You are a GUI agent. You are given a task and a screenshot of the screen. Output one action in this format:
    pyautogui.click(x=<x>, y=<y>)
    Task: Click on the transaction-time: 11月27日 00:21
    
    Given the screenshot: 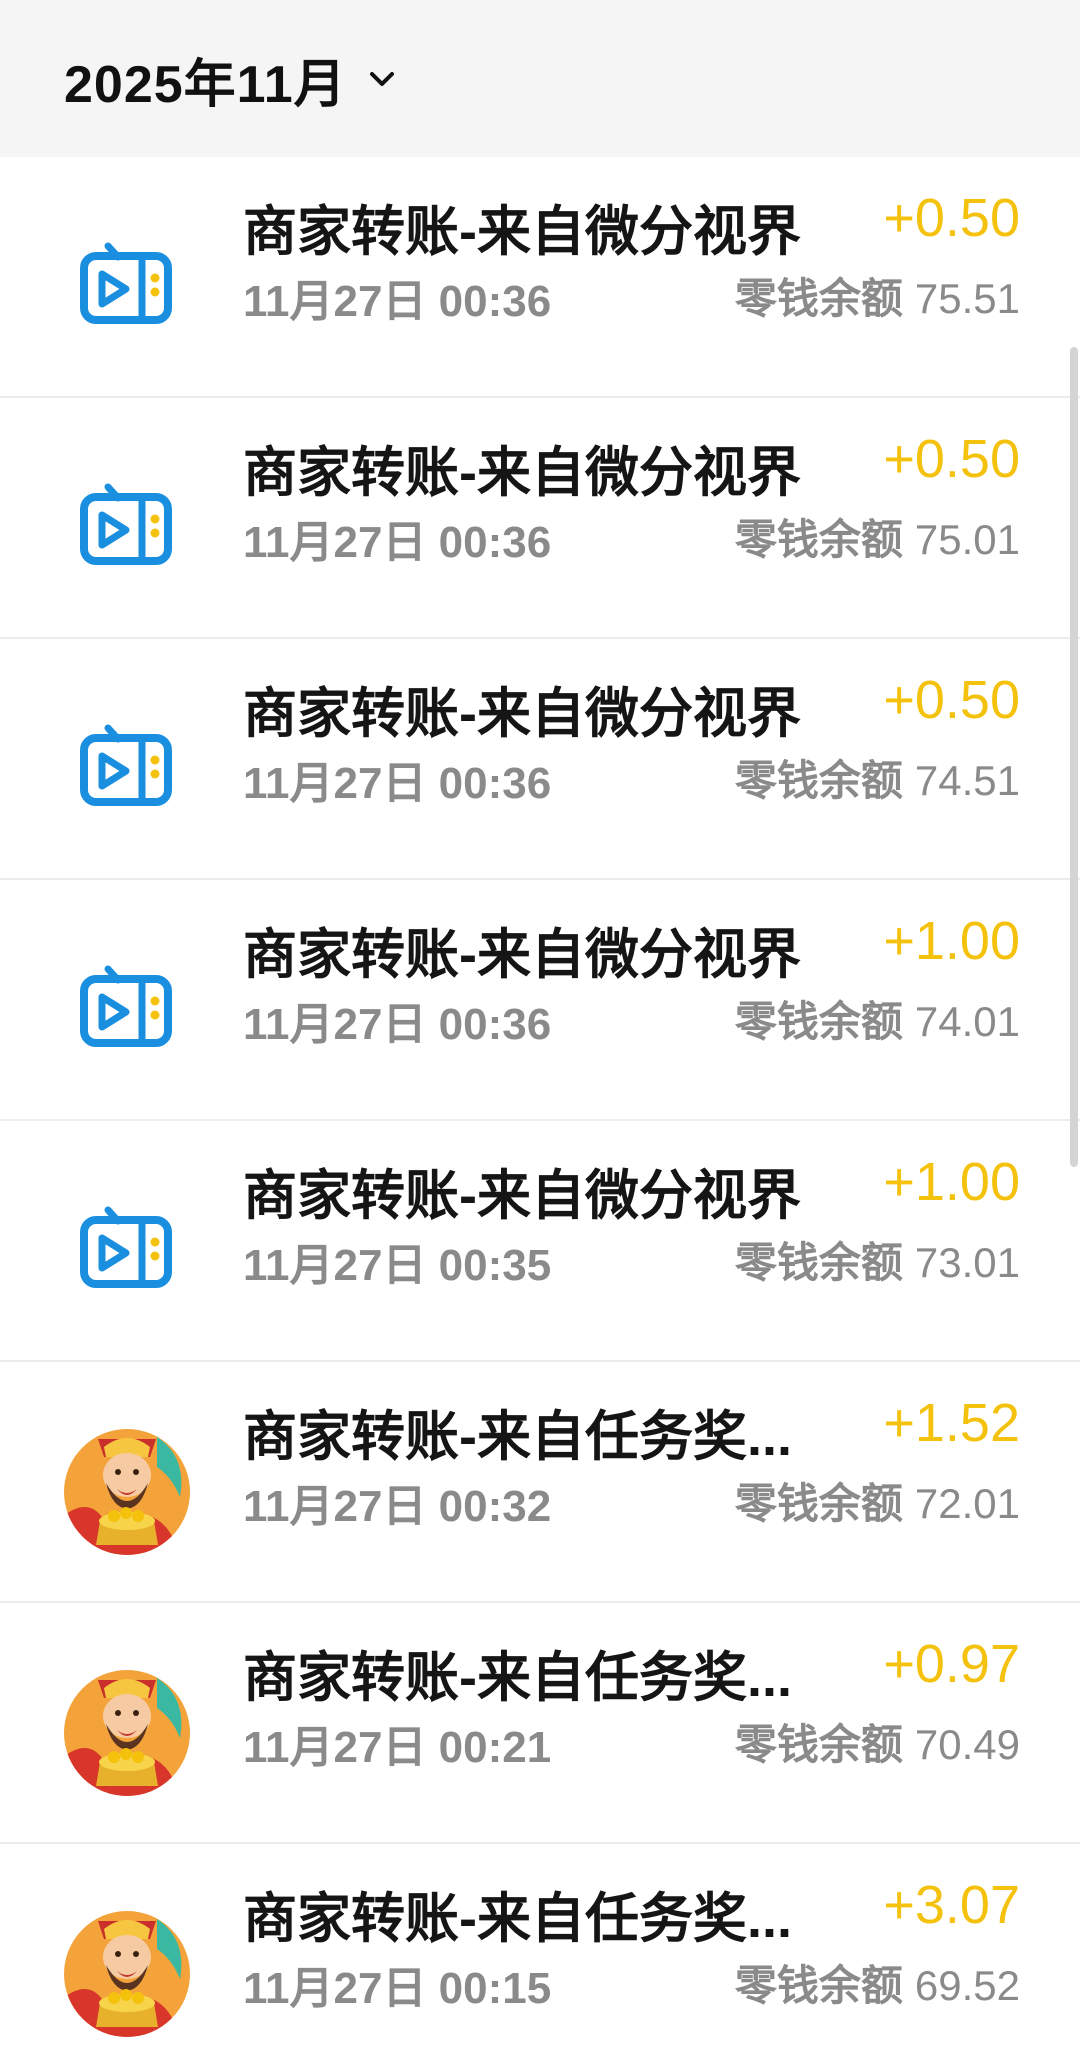 What is the action you would take?
    pyautogui.click(x=397, y=1747)
    